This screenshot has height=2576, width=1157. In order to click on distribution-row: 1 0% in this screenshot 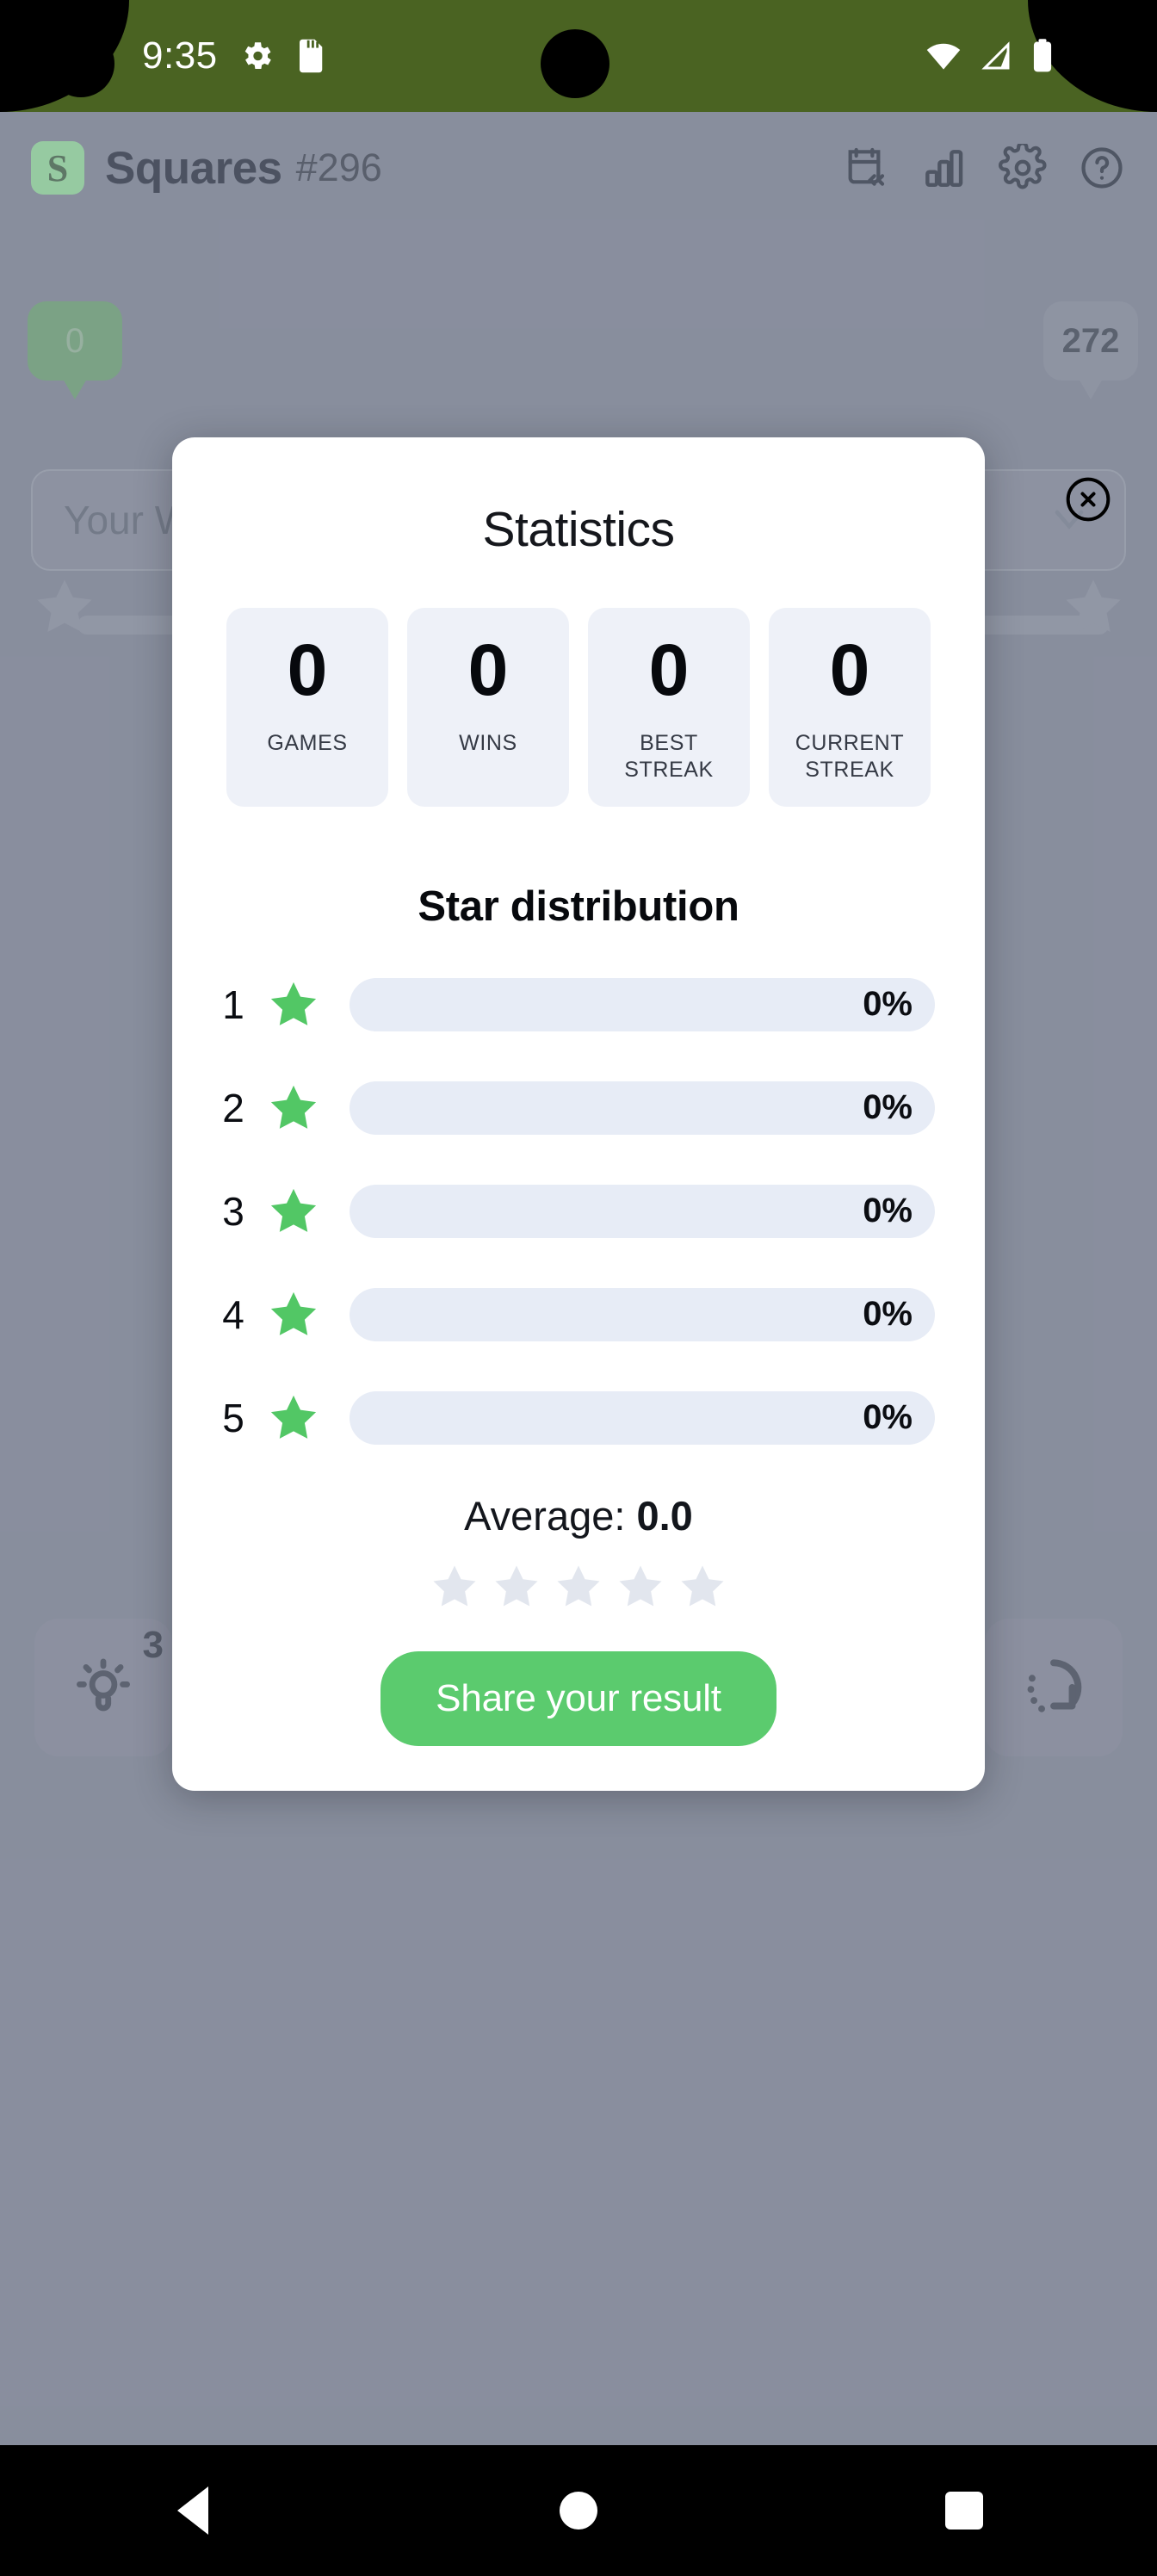, I will do `click(575, 1005)`.